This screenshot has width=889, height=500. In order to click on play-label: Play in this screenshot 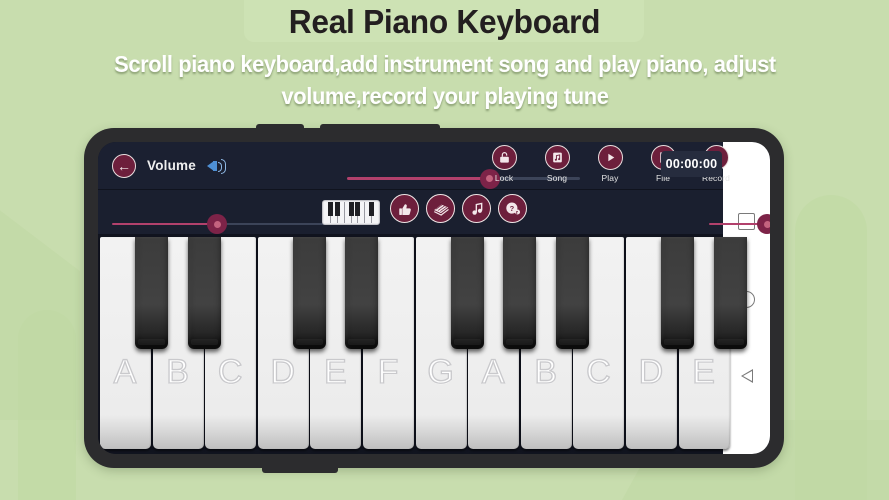, I will do `click(610, 178)`.